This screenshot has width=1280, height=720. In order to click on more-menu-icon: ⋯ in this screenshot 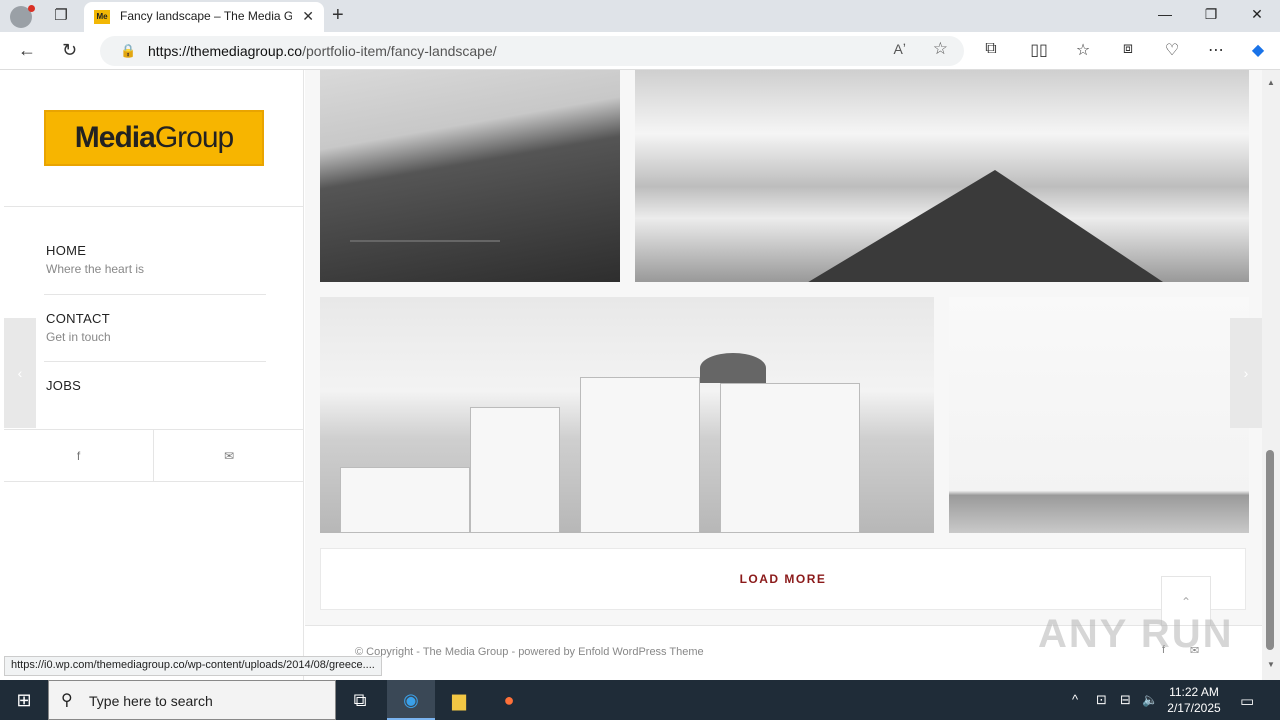, I will do `click(1216, 50)`.